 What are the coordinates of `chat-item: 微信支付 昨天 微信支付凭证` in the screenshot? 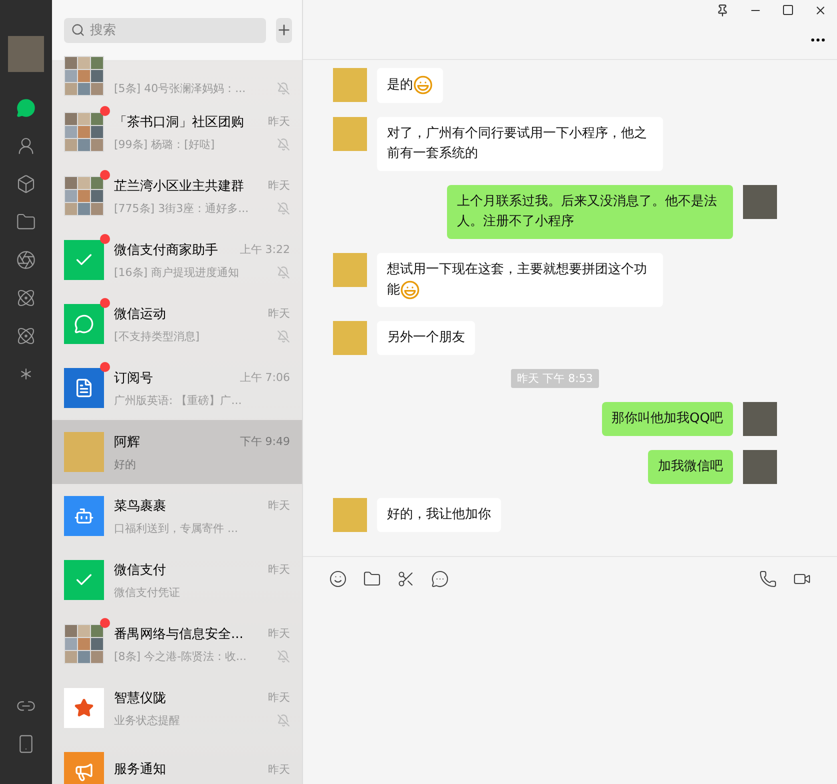 It's located at (177, 580).